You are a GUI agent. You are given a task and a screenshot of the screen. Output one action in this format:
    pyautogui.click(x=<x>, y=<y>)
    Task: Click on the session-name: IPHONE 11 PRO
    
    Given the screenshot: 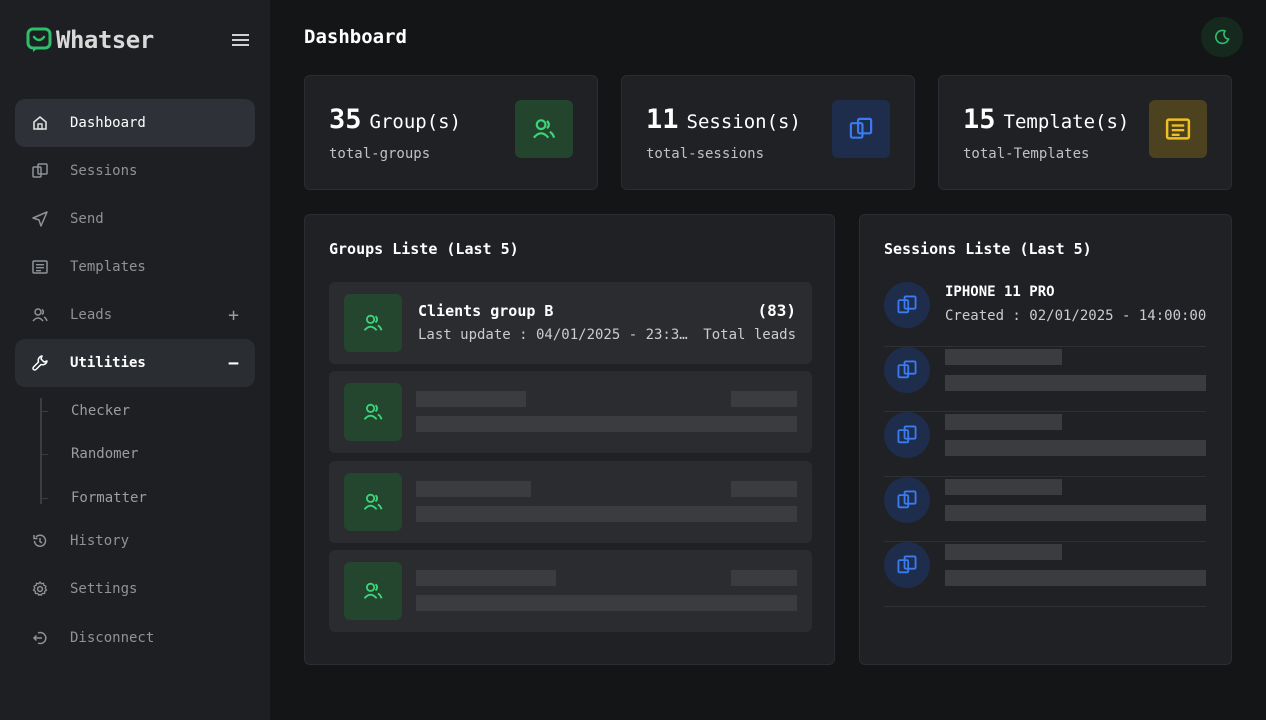 What is the action you would take?
    pyautogui.click(x=1000, y=292)
    